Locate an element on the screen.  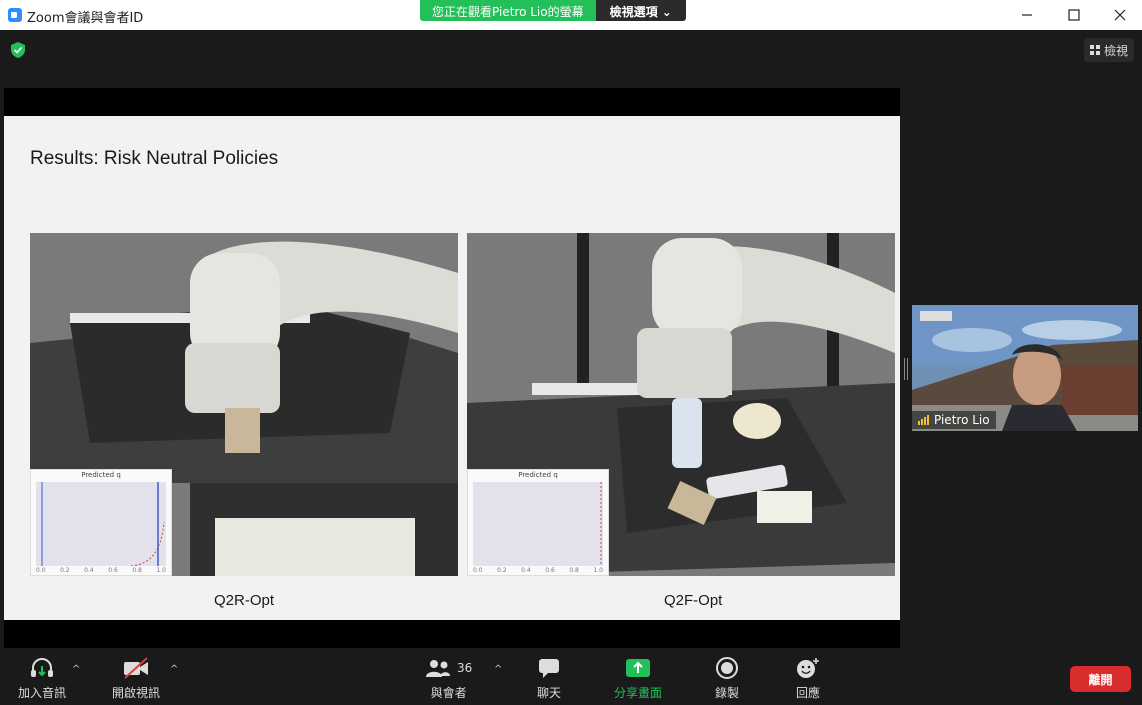
participant-name-tag: Pietro Lio is located at coordinates (954, 420).